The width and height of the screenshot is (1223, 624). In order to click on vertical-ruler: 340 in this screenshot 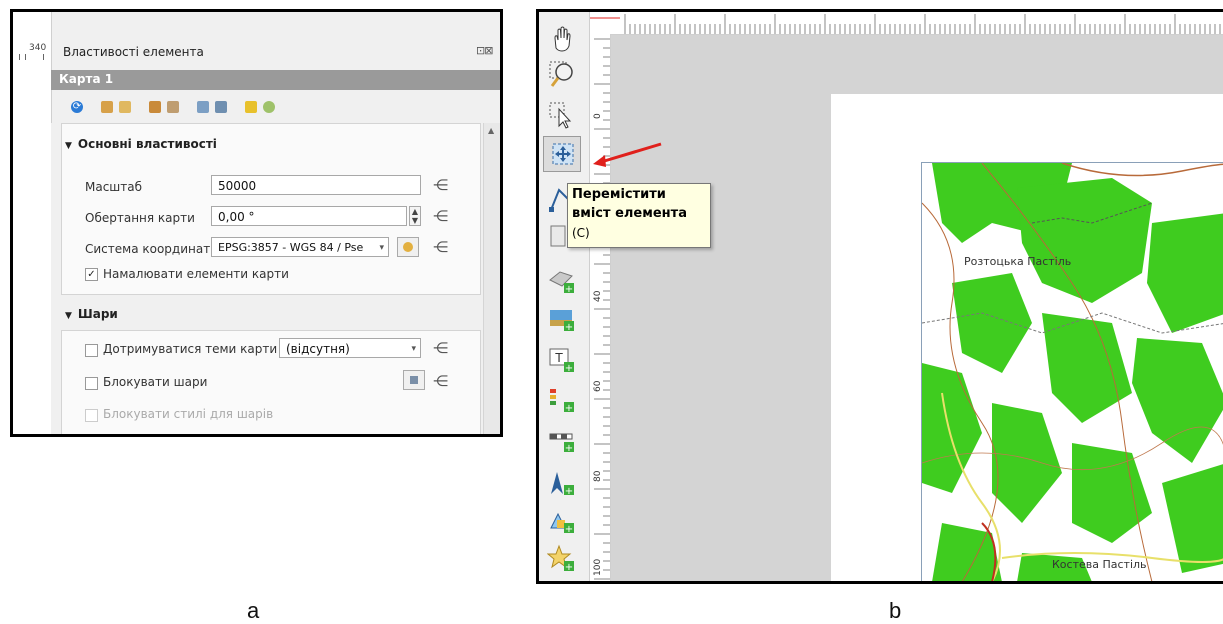, I will do `click(32, 223)`.